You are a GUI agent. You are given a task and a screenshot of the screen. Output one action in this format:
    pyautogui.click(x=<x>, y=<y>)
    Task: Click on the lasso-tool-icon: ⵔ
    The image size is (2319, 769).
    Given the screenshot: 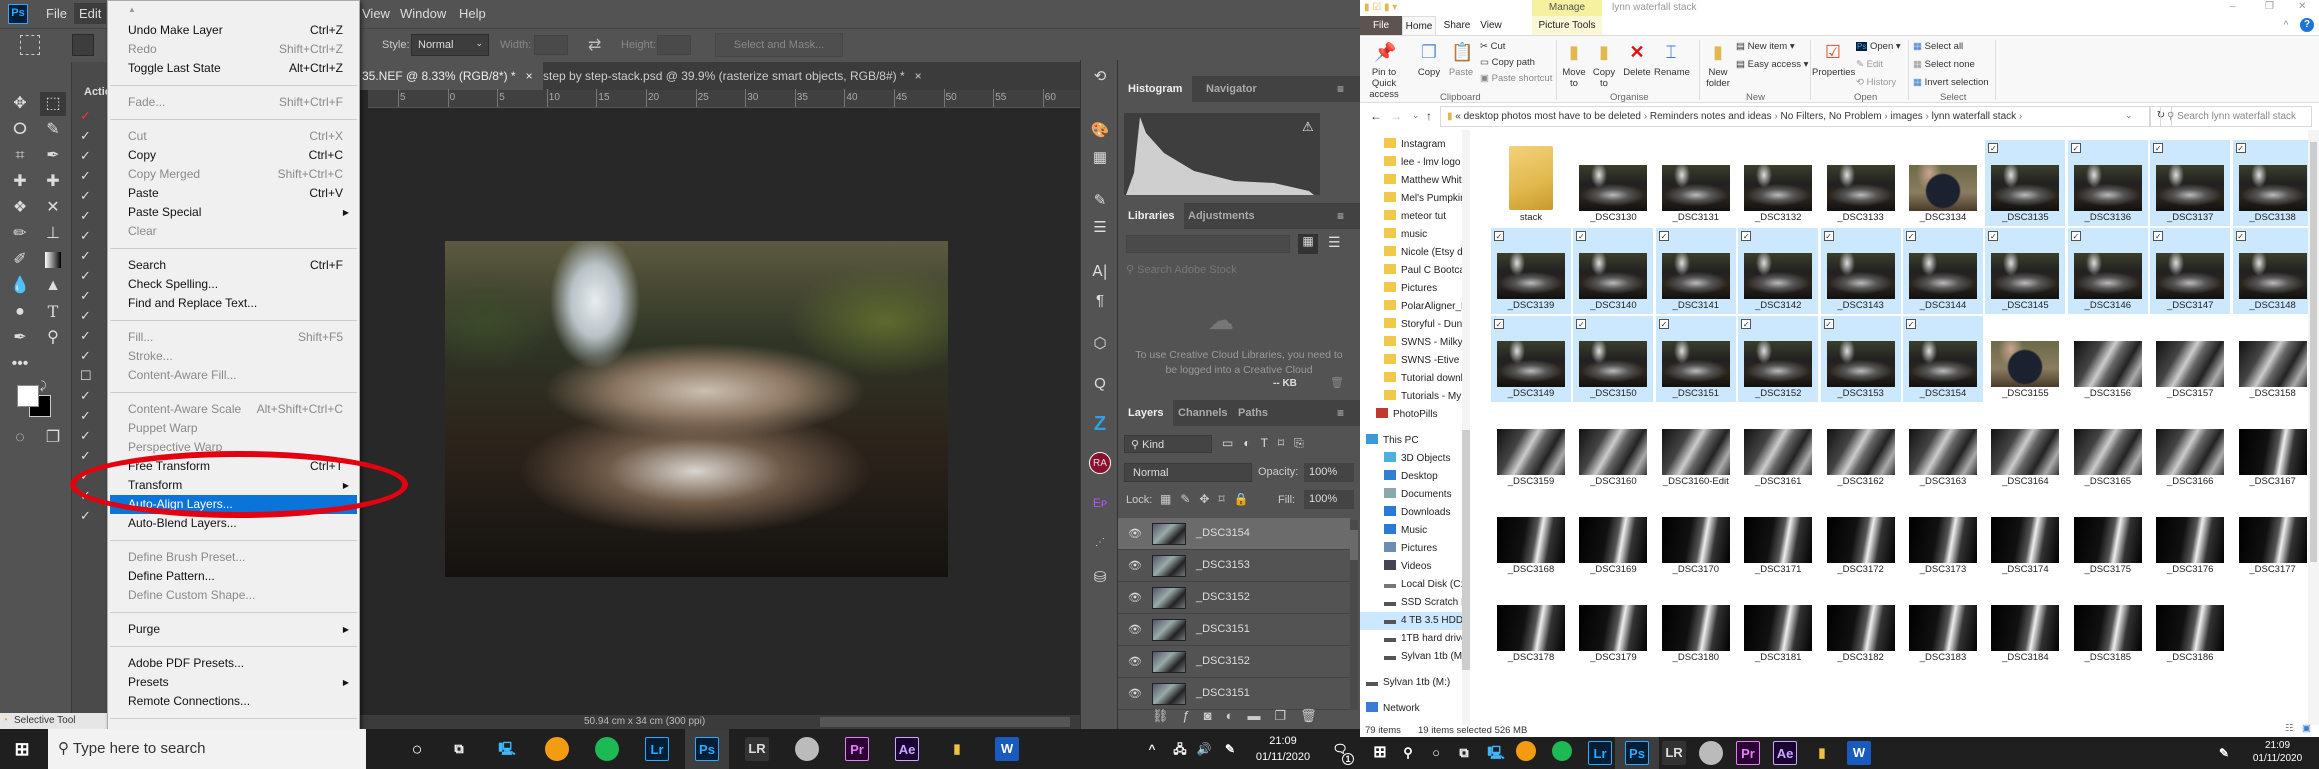 What is the action you would take?
    pyautogui.click(x=20, y=130)
    